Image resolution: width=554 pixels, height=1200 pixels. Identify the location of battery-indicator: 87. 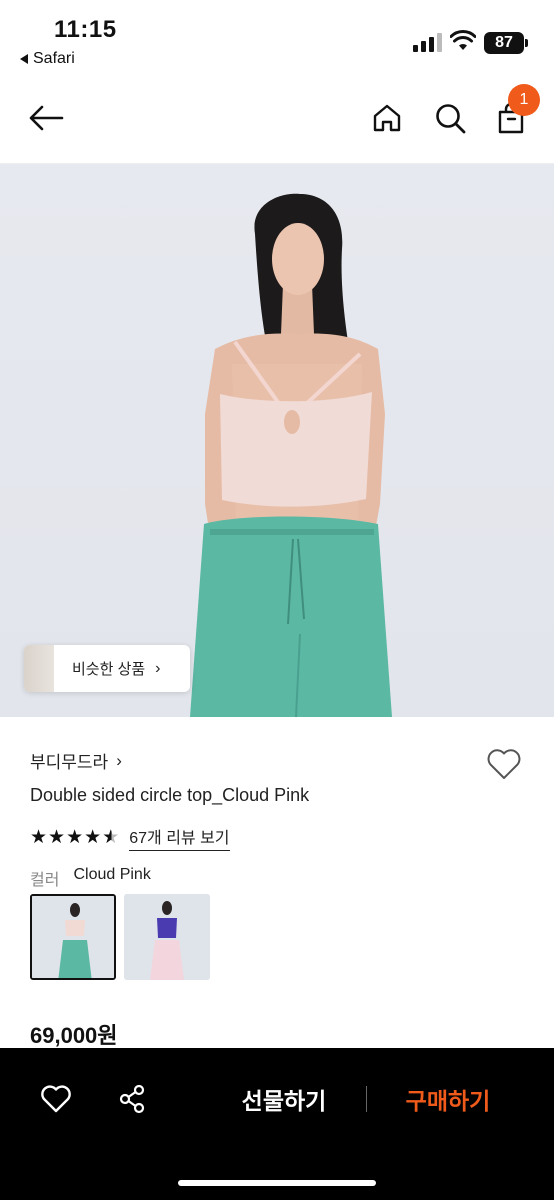
(506, 43).